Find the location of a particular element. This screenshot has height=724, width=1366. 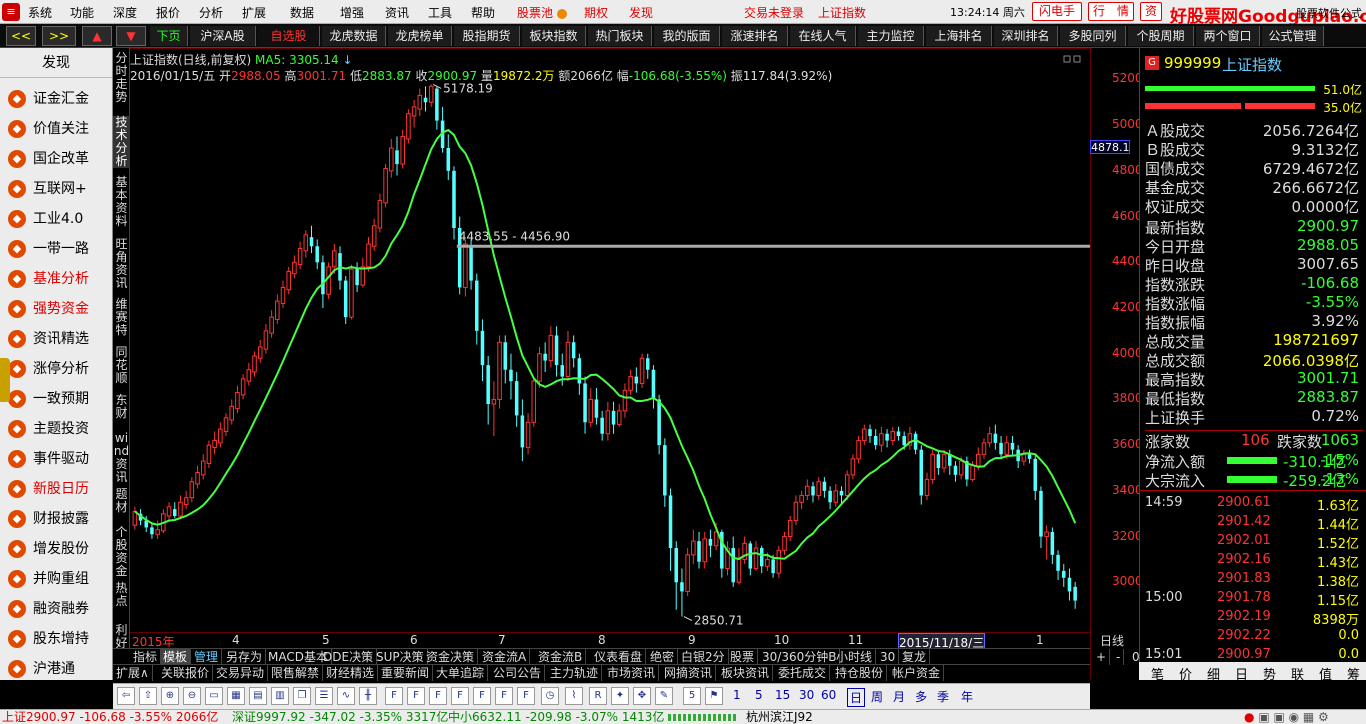

f5-icon: 5 is located at coordinates (692, 696).